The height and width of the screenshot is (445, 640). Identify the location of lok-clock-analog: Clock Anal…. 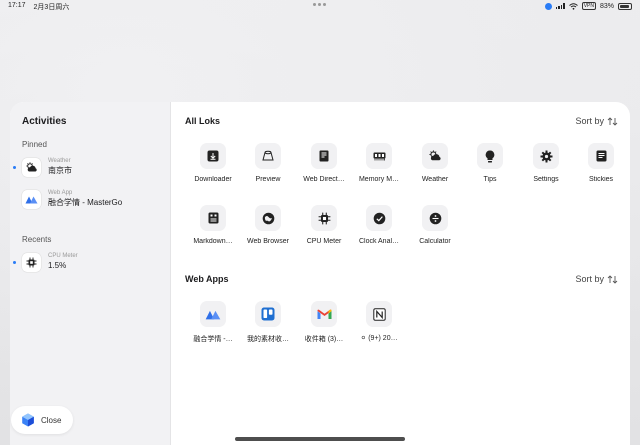
(379, 225).